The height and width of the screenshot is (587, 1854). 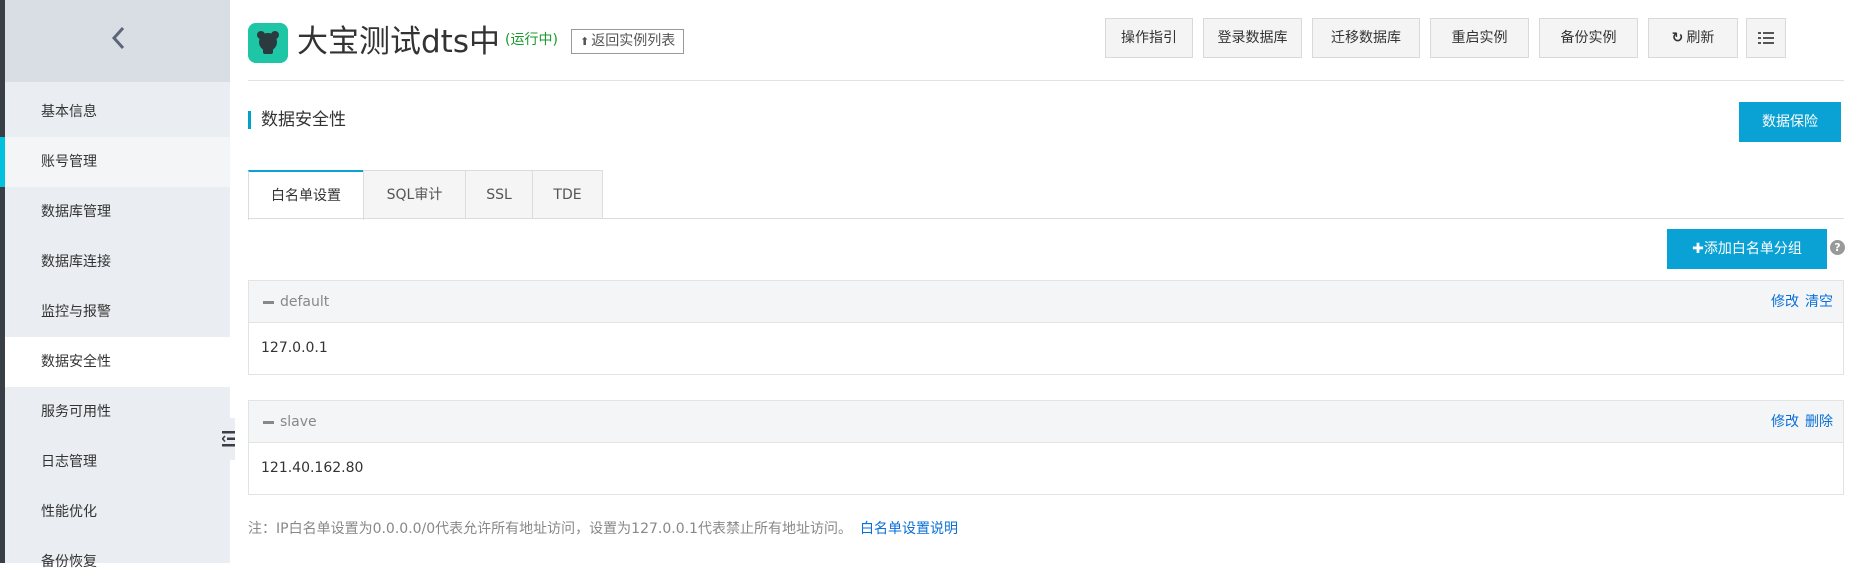 What do you see at coordinates (1149, 38) in the screenshot?
I see `guide-button: 操作指引` at bounding box center [1149, 38].